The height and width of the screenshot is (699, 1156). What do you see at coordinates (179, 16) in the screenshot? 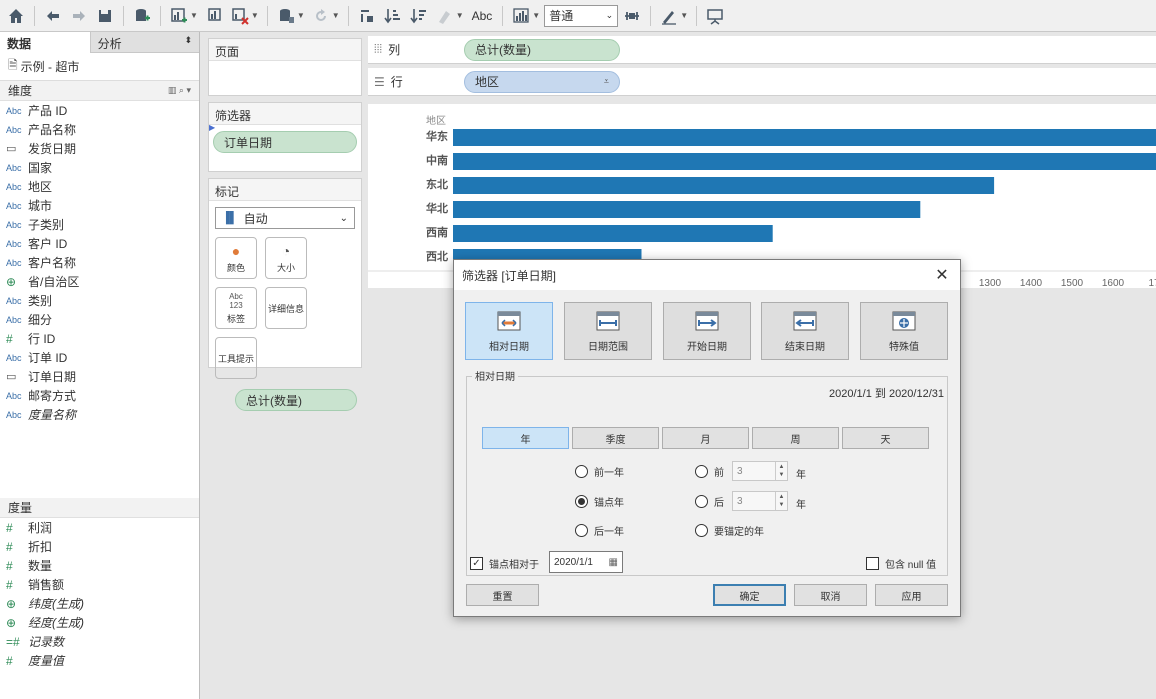
I see `new-worksheet-icon` at bounding box center [179, 16].